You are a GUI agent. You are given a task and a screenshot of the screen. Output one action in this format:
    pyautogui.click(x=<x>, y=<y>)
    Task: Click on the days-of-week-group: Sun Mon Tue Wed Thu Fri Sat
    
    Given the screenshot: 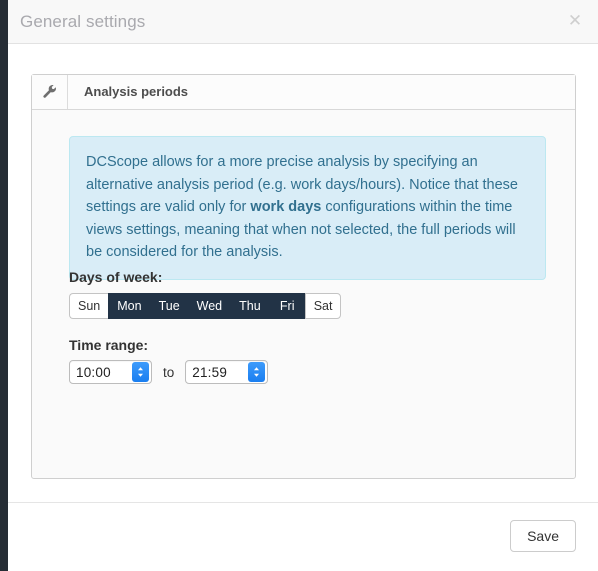 What is the action you would take?
    pyautogui.click(x=205, y=306)
    